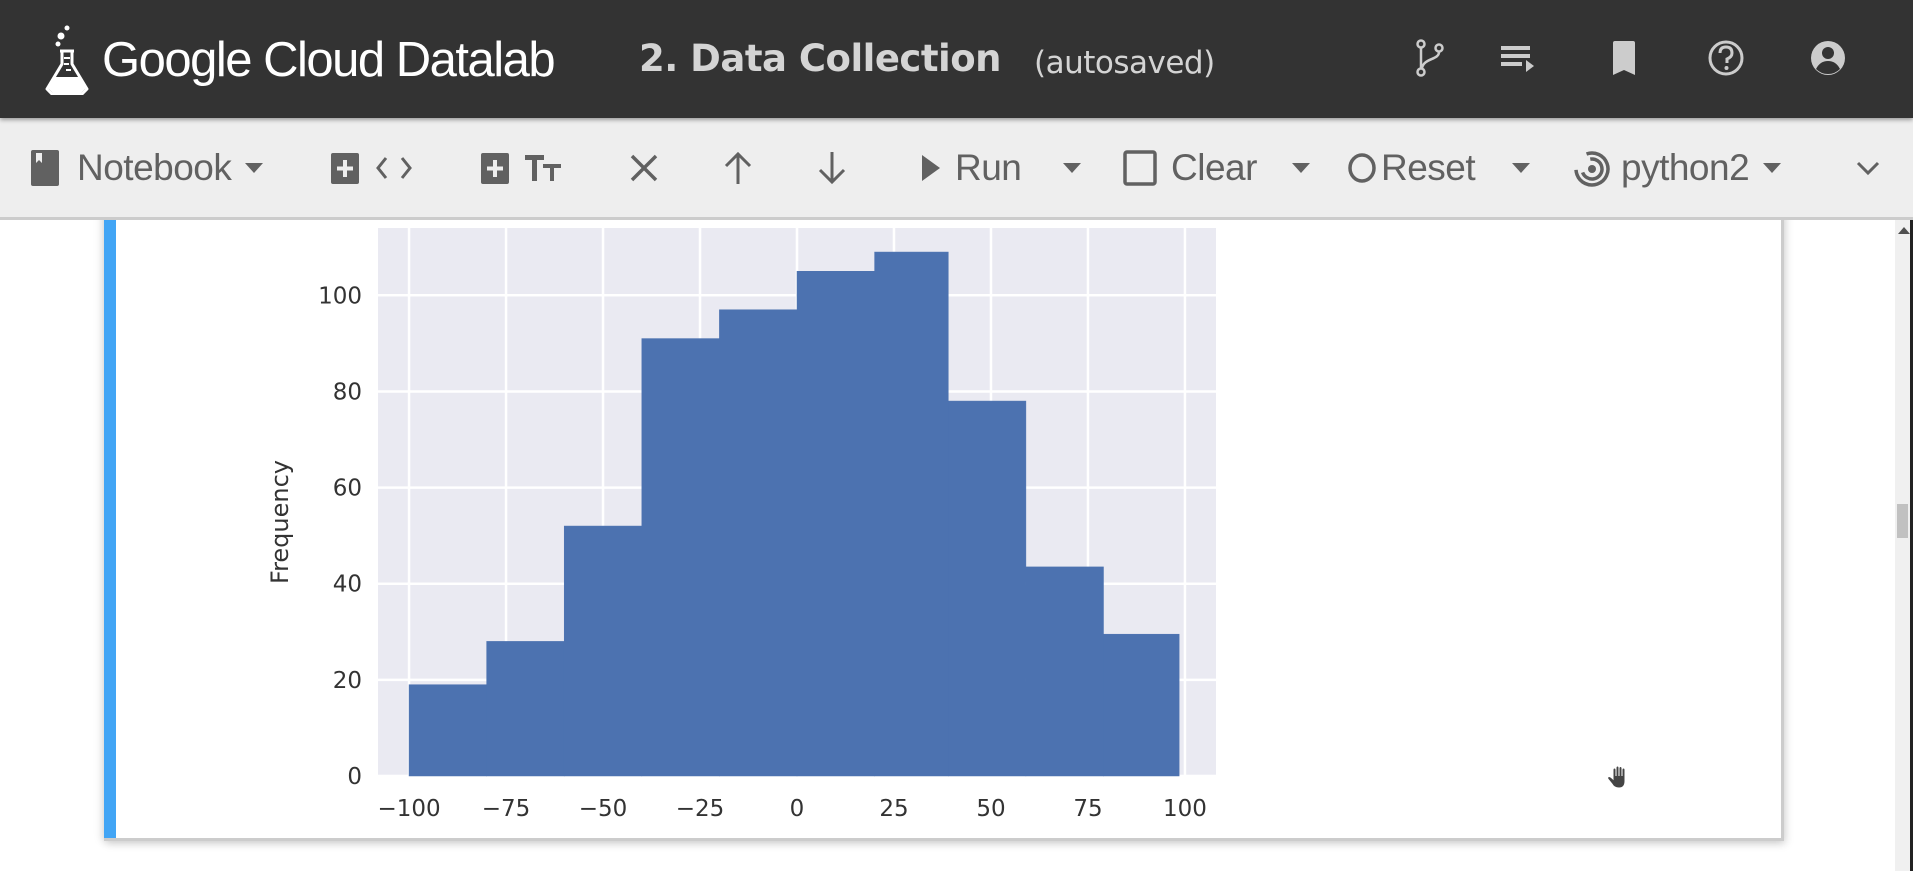  What do you see at coordinates (1616, 777) in the screenshot?
I see `hand-cursor-icon` at bounding box center [1616, 777].